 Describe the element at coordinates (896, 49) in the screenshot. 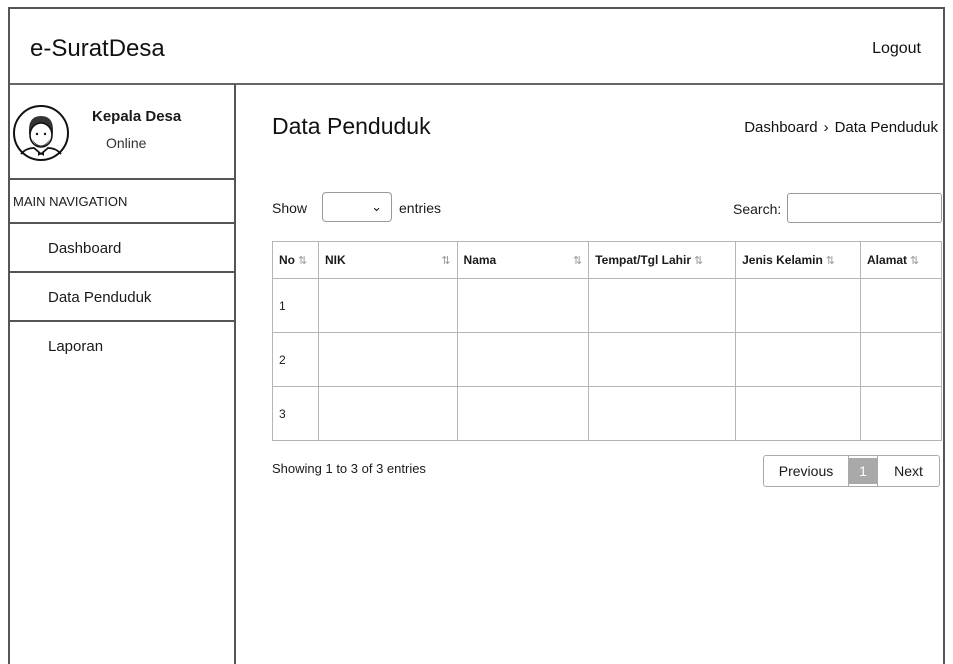

I see `logout-link: Logout` at that location.